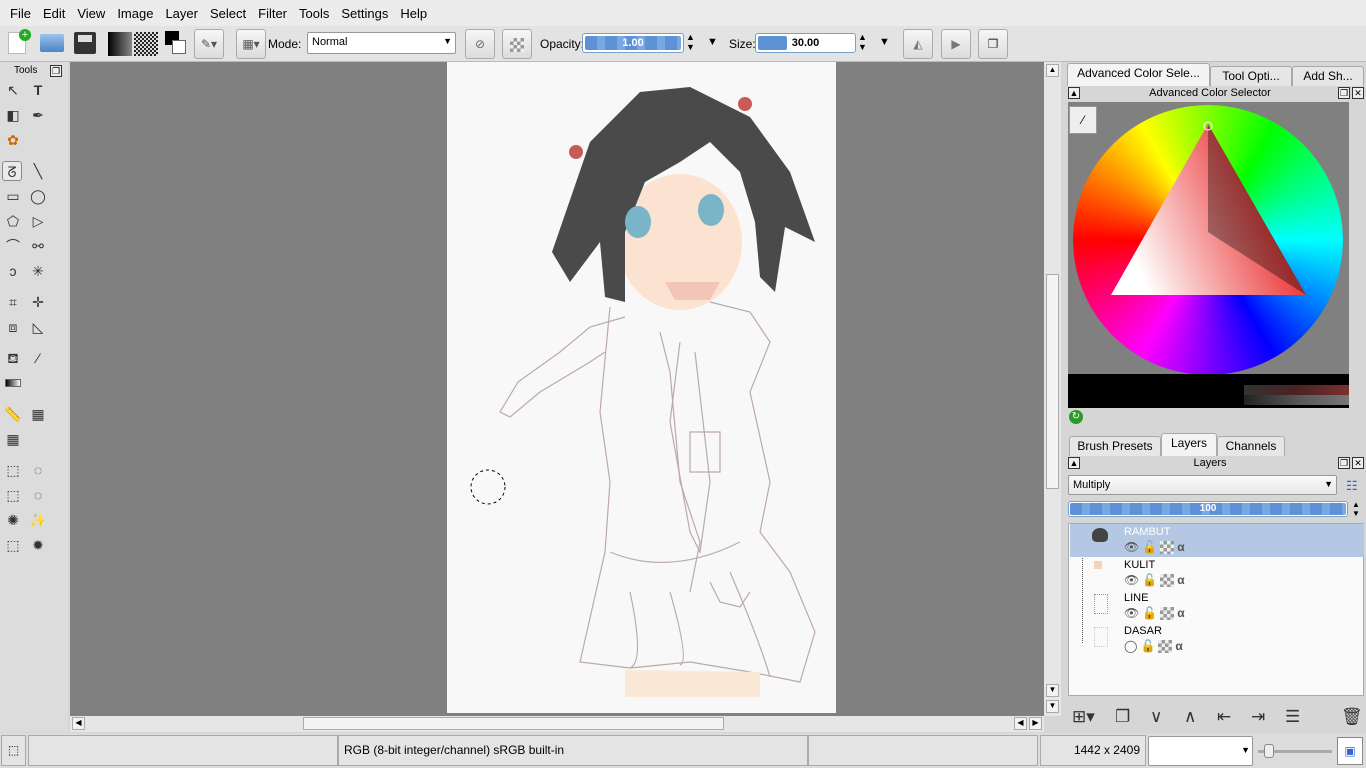  I want to click on menu-image: Image, so click(135, 13).